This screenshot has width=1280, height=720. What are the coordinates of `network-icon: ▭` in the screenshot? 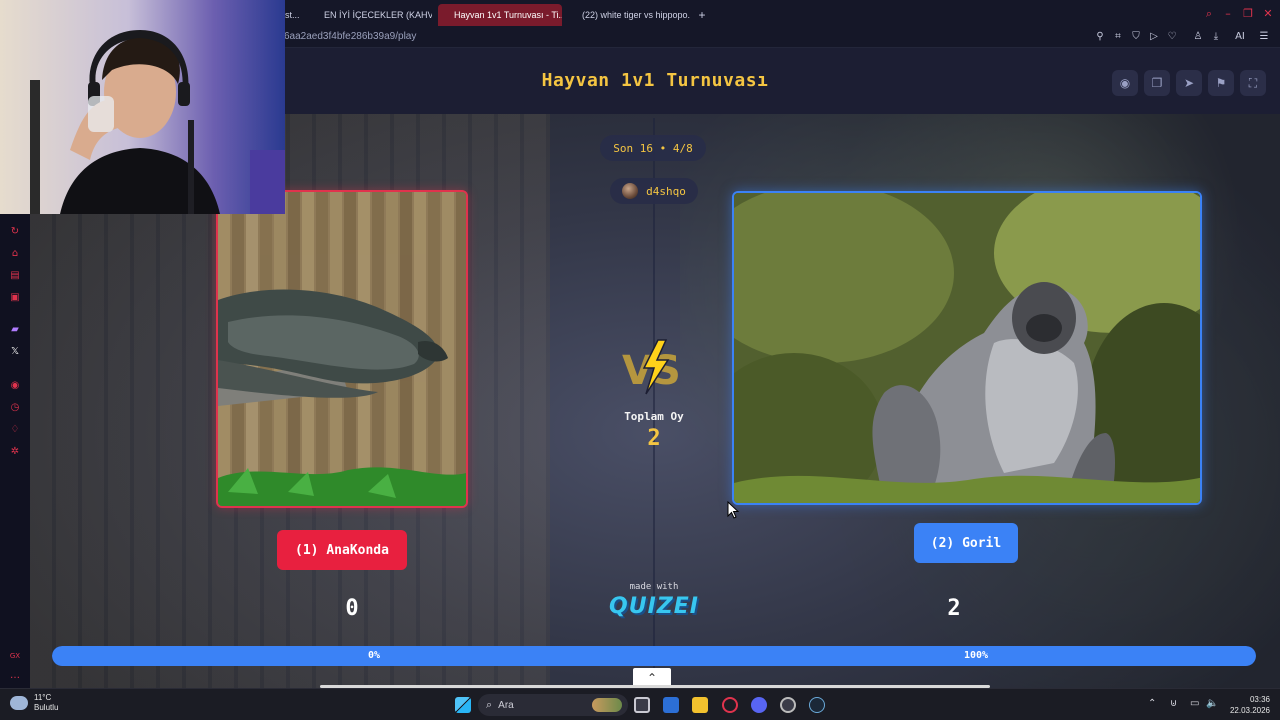 It's located at (1194, 703).